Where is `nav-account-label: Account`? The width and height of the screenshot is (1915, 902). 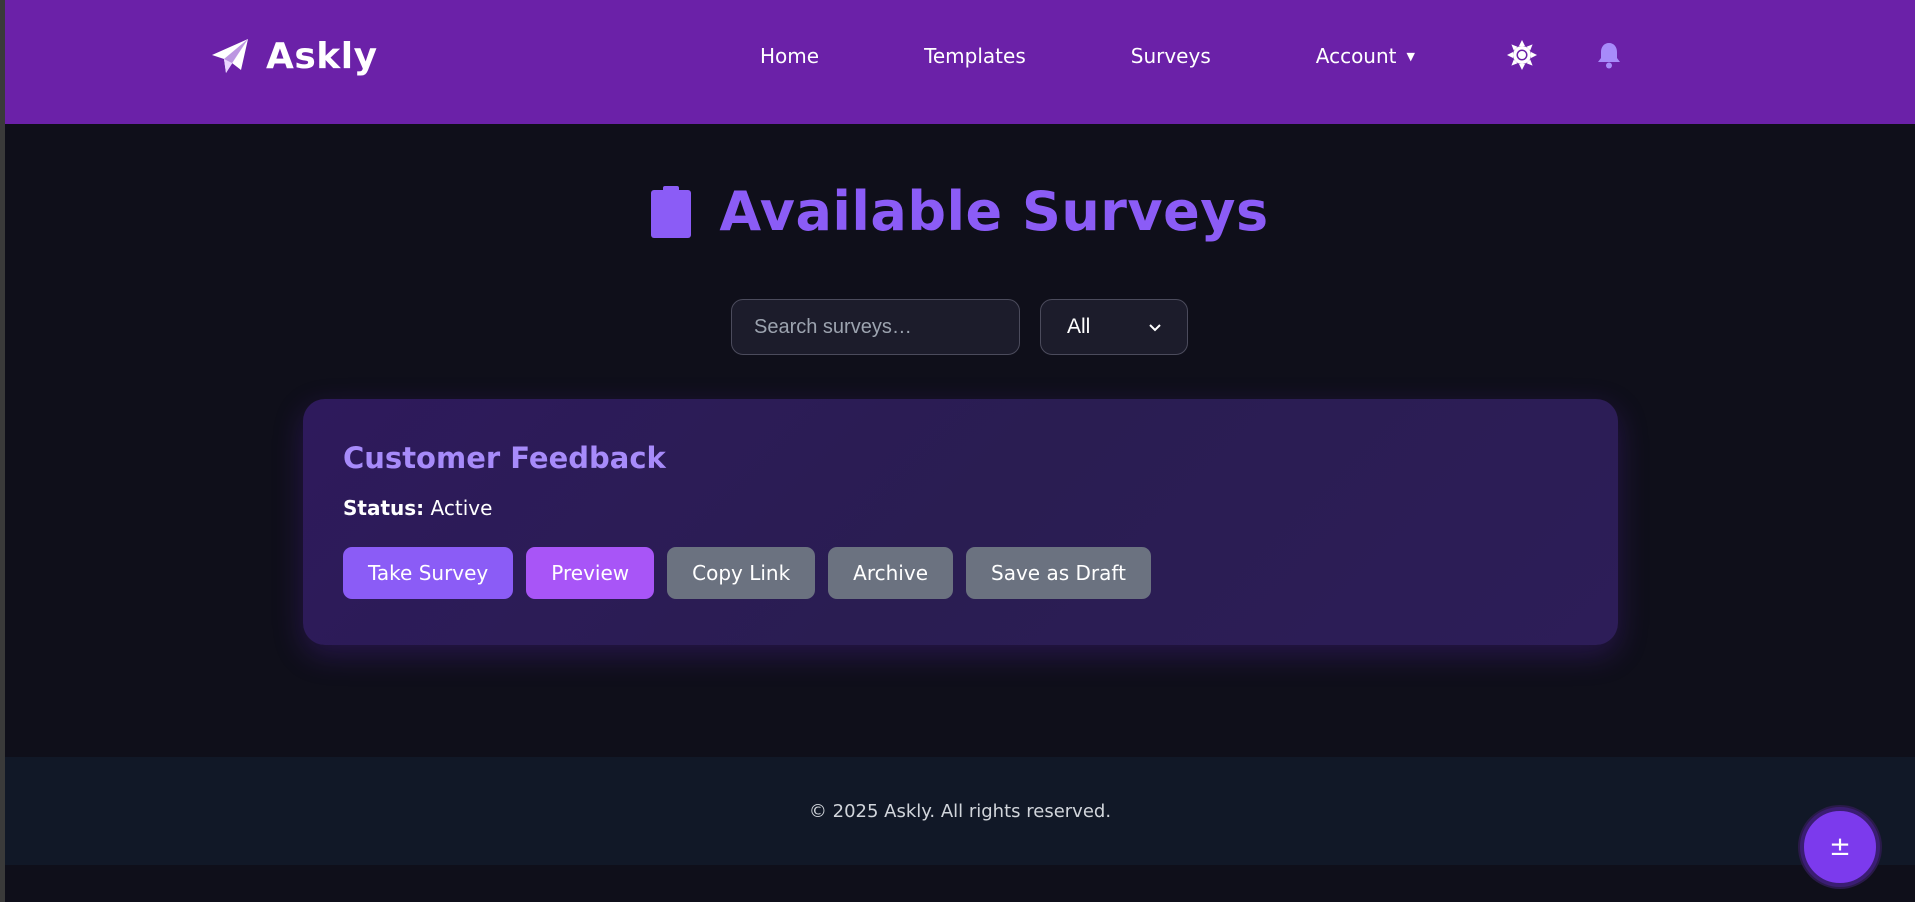
nav-account-label: Account is located at coordinates (1356, 56).